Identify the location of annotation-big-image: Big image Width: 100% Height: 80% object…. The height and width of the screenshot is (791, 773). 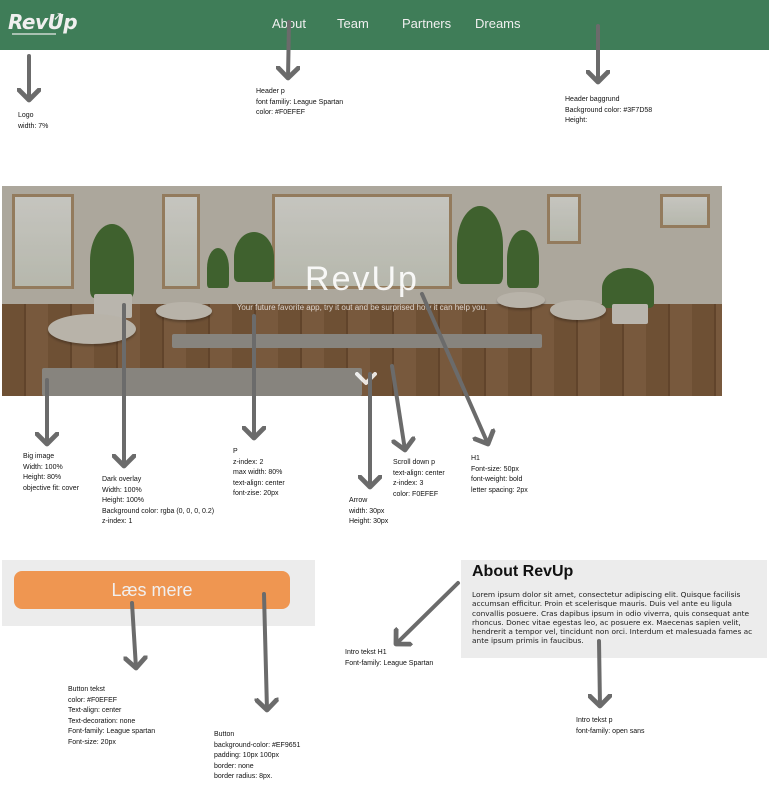
(51, 472).